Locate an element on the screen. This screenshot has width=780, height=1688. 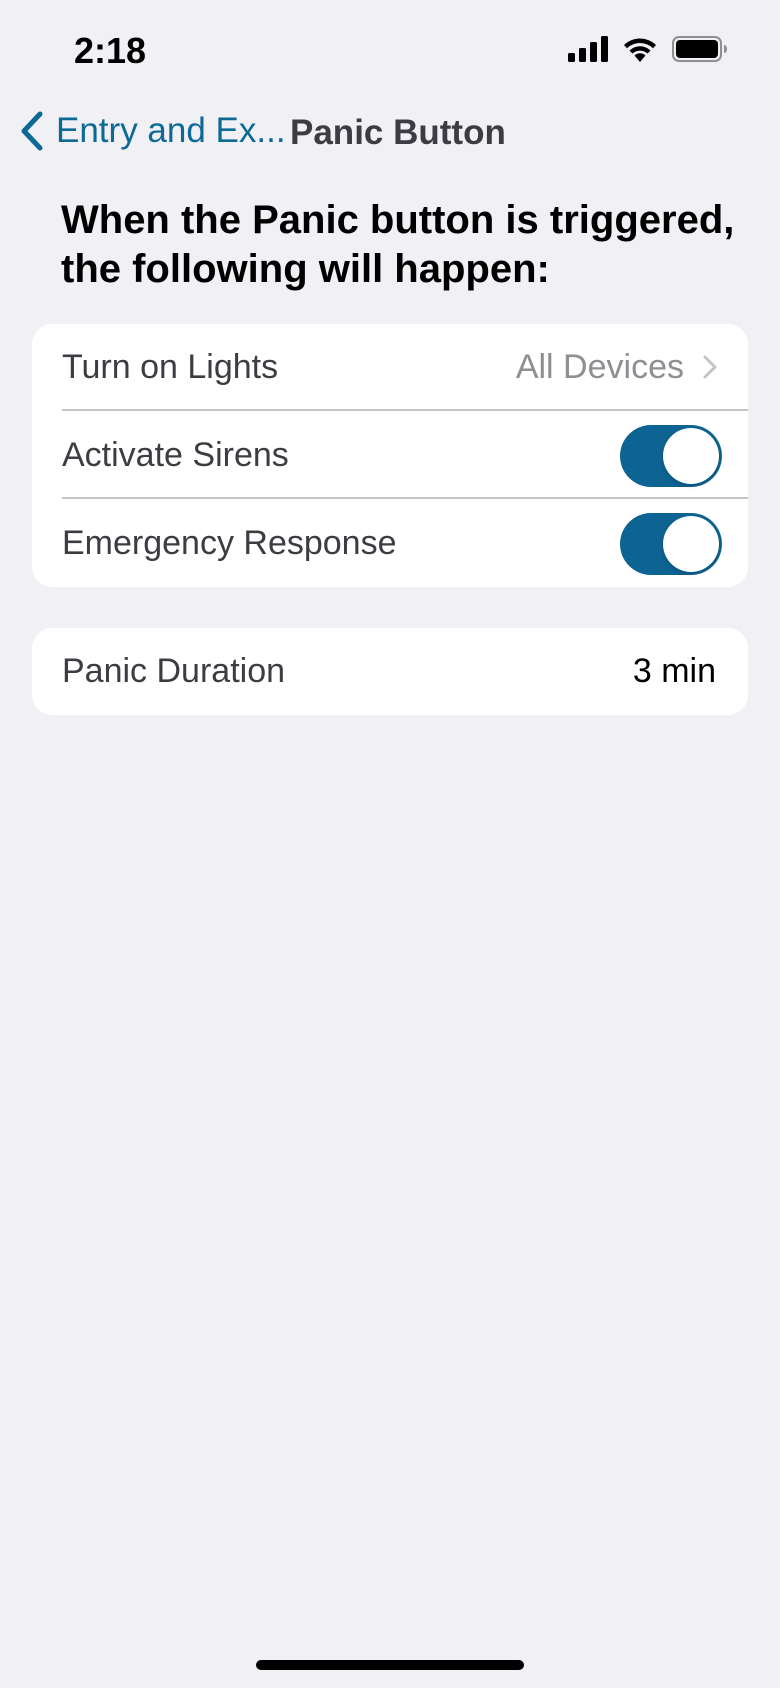
activate-sirens-row: Activate Sirens is located at coordinates (390, 455).